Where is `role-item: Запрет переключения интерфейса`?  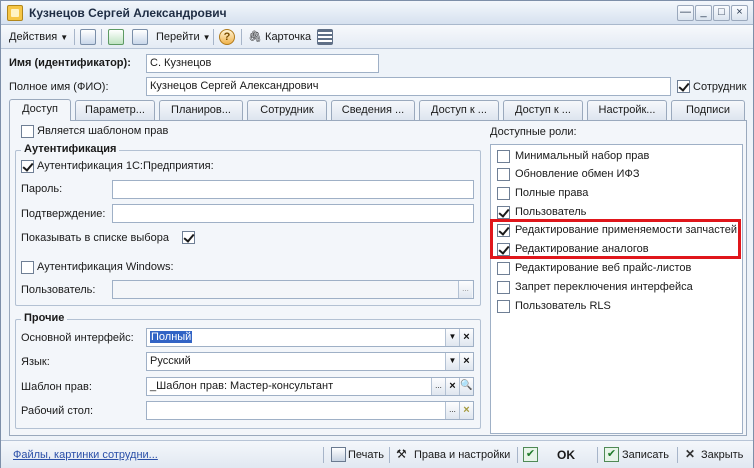
role-item: Запрет переключения интерфейса is located at coordinates (617, 288).